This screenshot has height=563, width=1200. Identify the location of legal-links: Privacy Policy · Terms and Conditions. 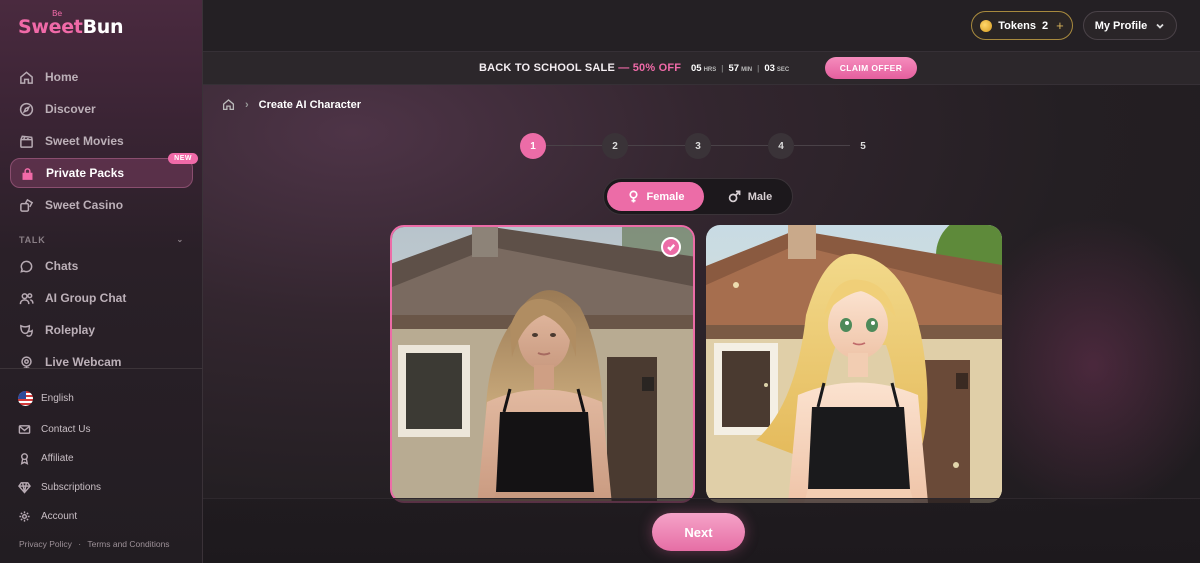
(96, 544).